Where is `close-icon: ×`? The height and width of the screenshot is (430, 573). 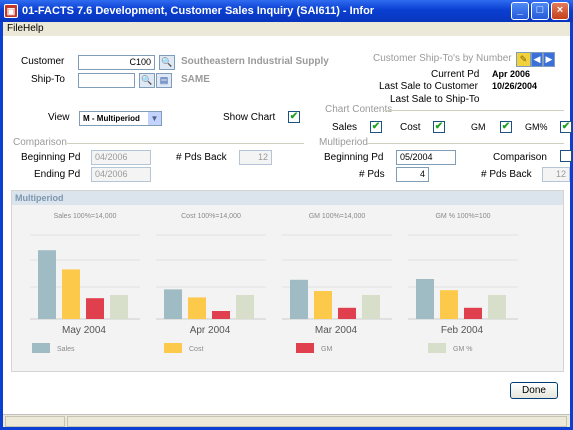
close-icon: × is located at coordinates (560, 11).